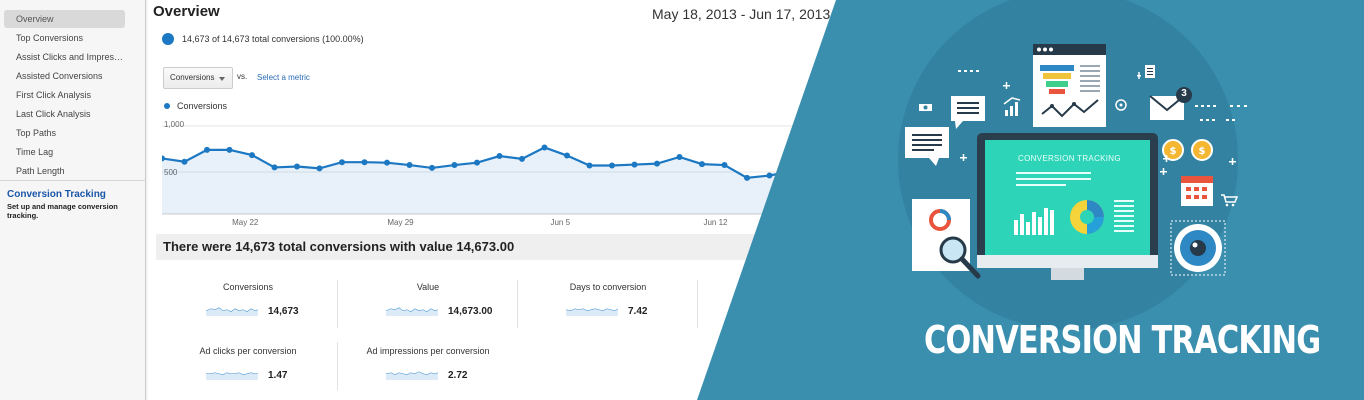  I want to click on kpi-label: Value, so click(428, 287).